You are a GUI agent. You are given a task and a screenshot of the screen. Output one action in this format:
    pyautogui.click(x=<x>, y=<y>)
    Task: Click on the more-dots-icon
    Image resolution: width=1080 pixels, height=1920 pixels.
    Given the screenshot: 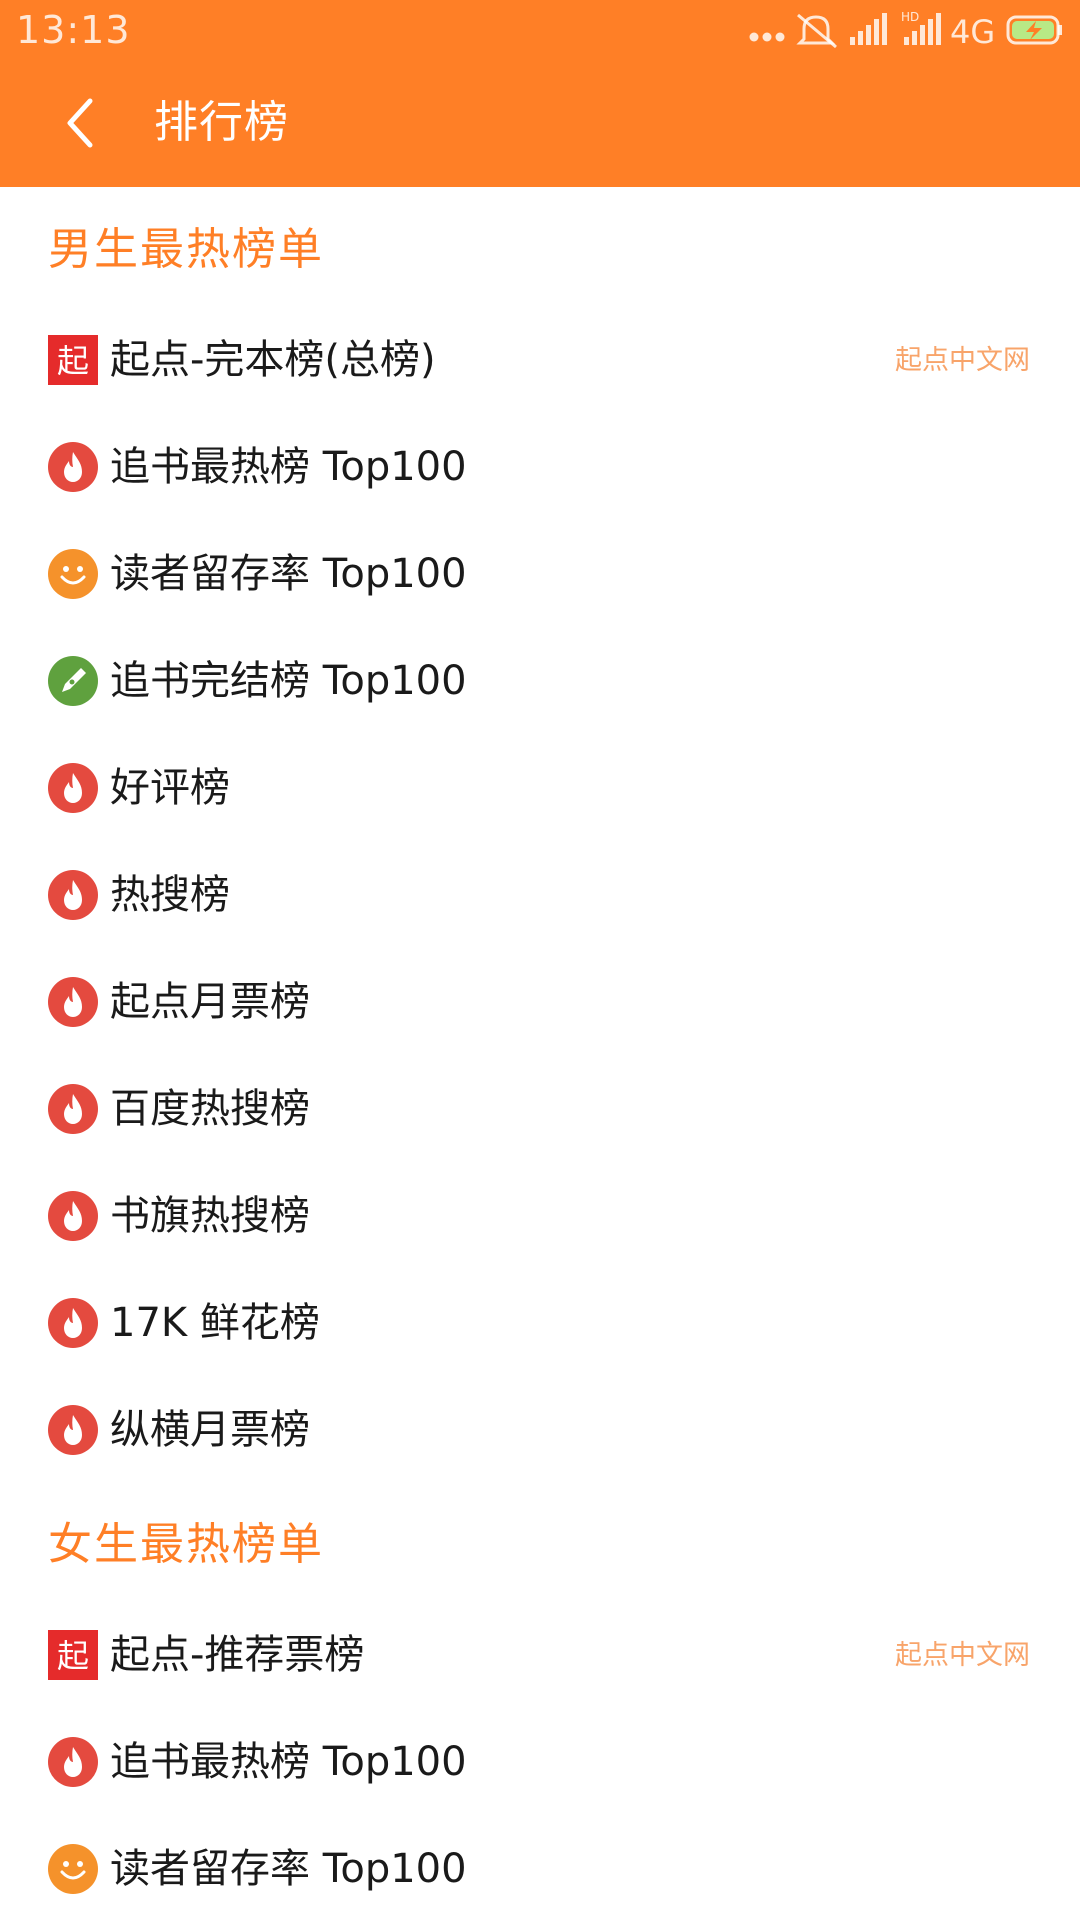 What is the action you would take?
    pyautogui.click(x=767, y=37)
    